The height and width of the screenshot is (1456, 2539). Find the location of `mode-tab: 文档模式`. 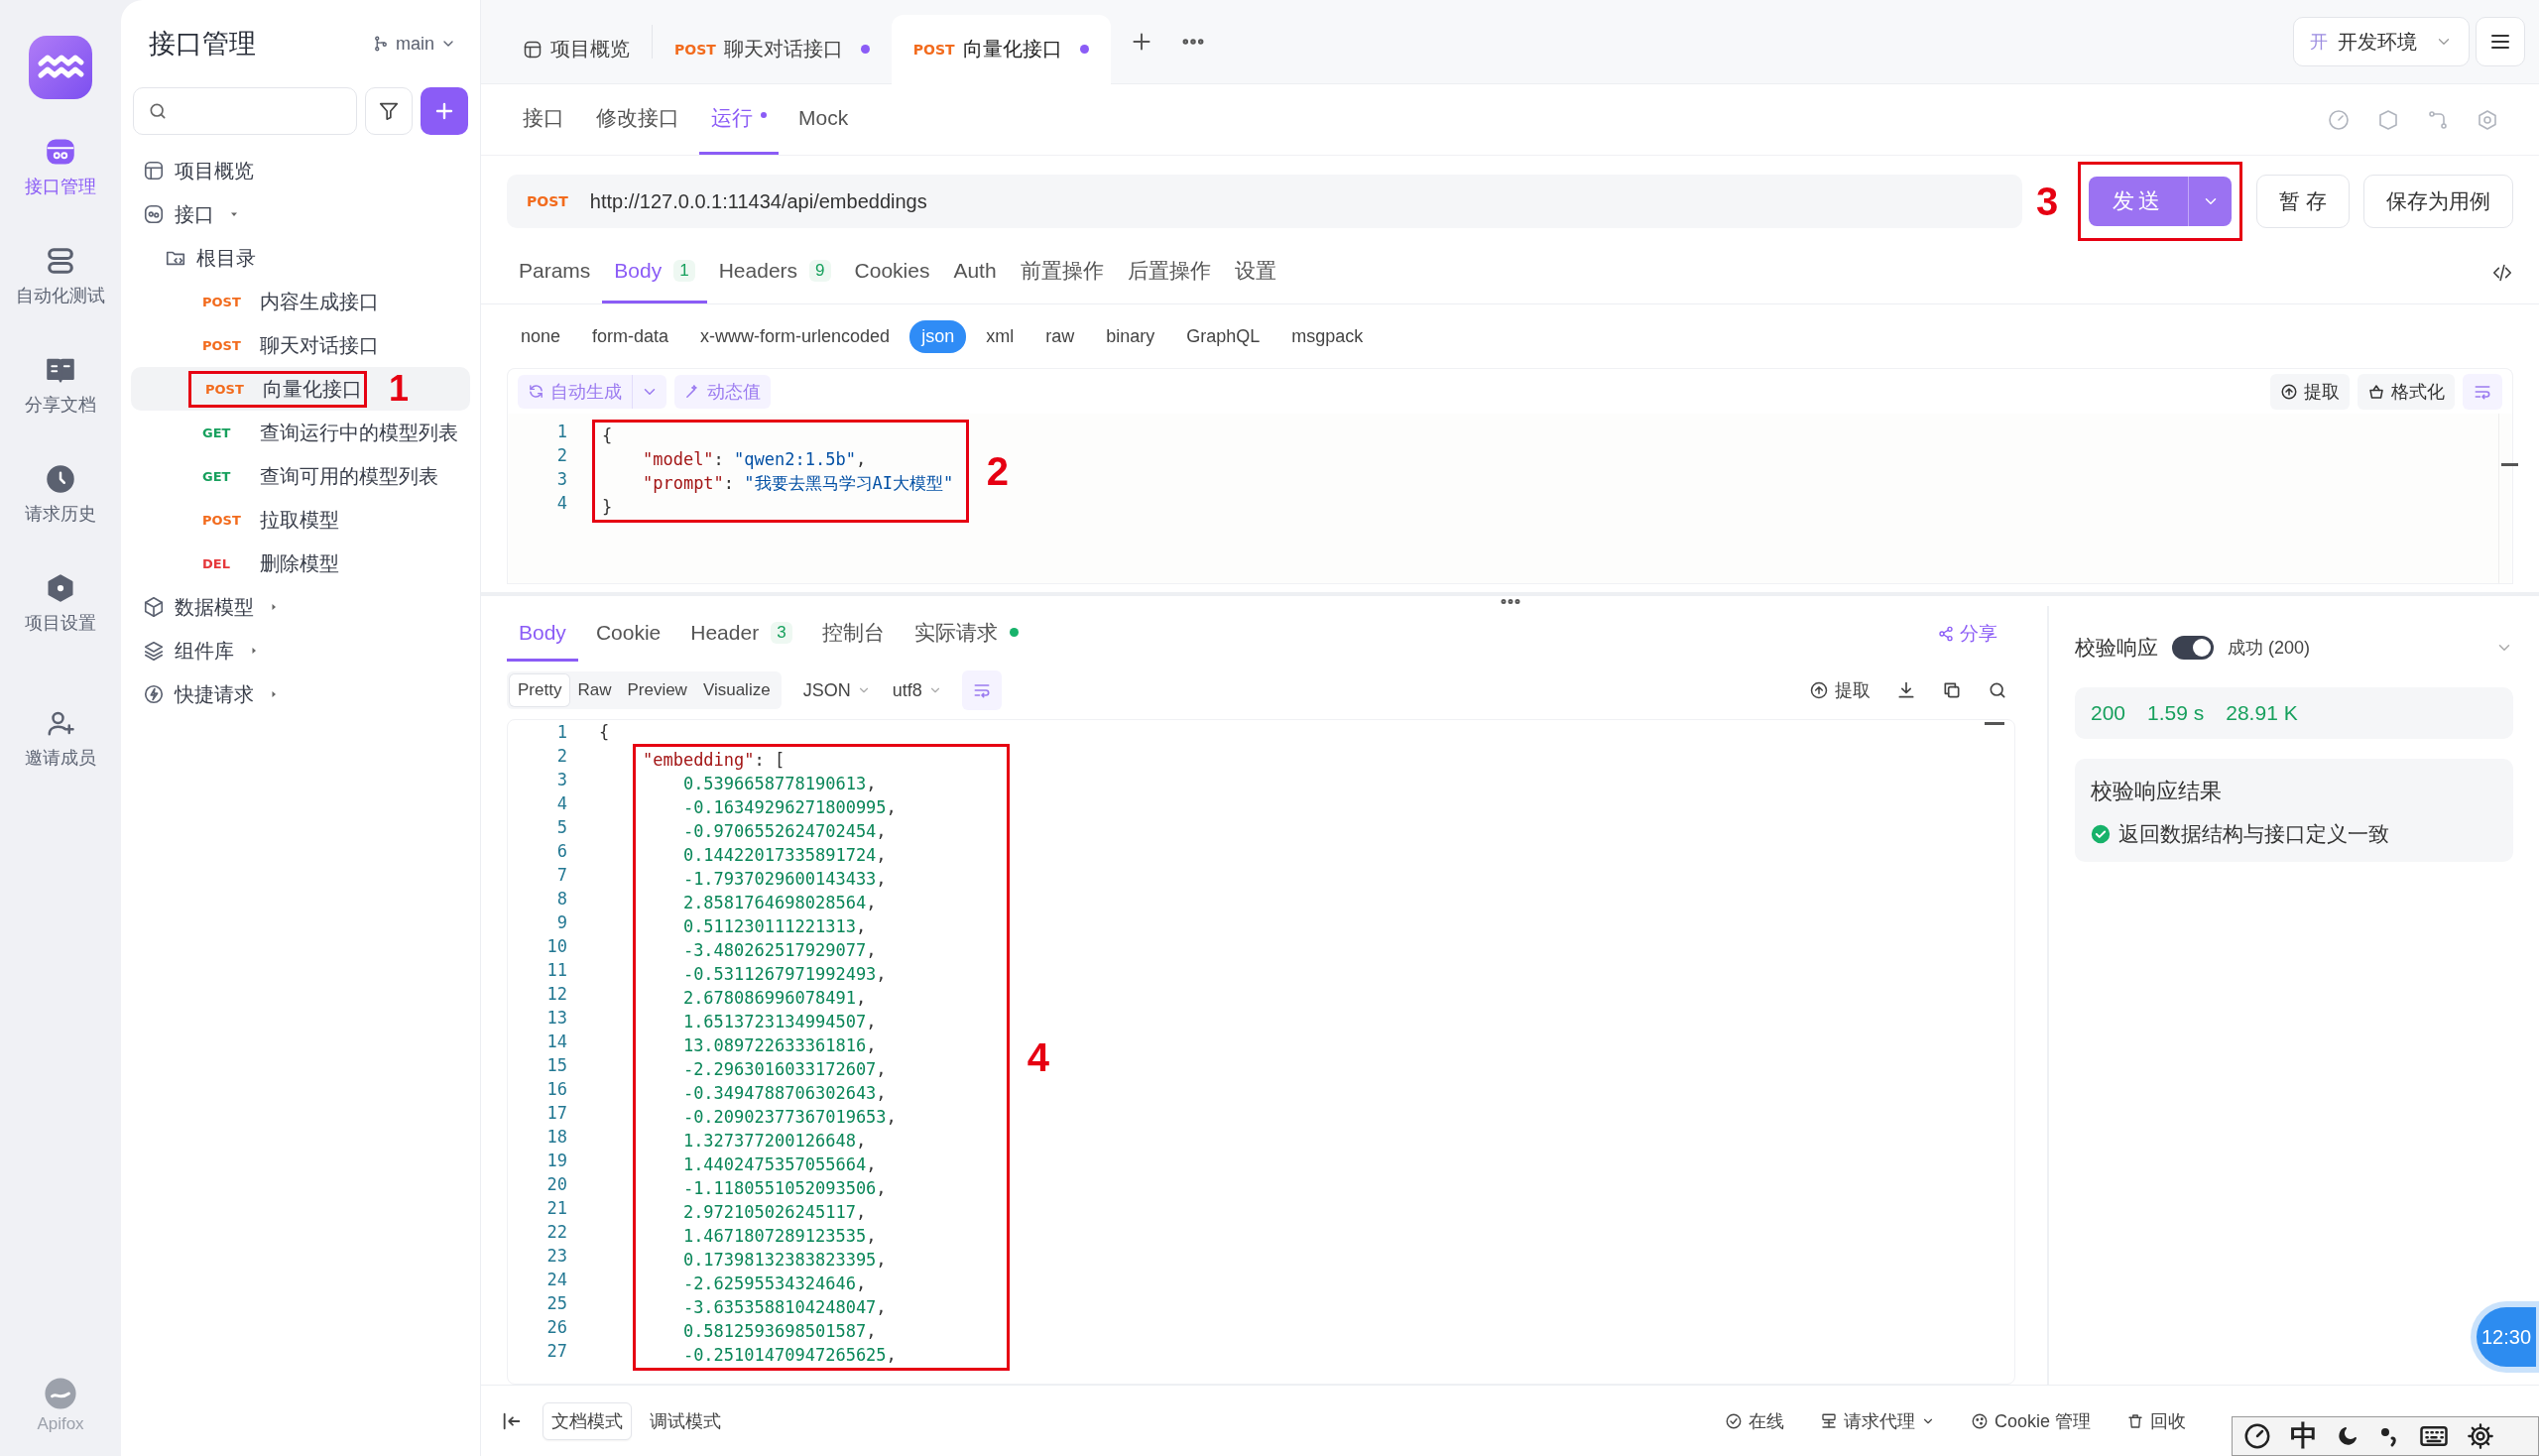

mode-tab: 文档模式 is located at coordinates (588, 1420).